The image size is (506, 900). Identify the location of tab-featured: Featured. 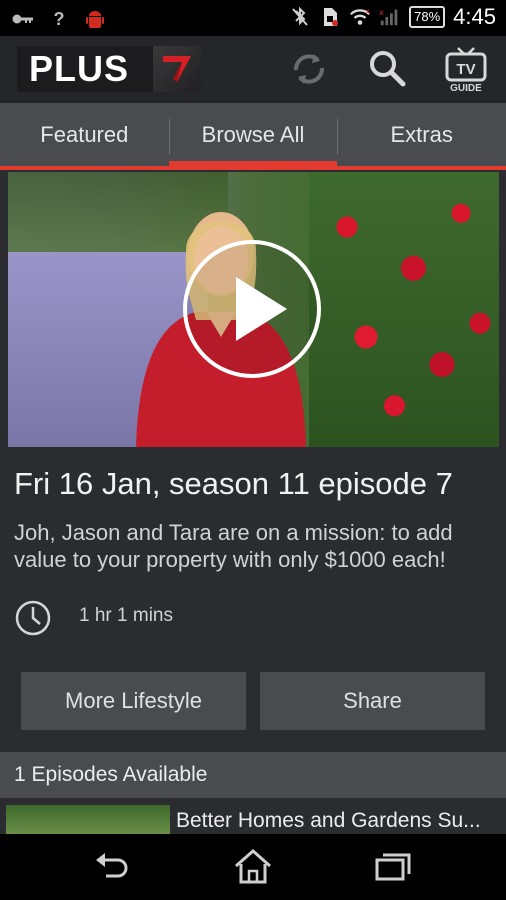
(84, 134).